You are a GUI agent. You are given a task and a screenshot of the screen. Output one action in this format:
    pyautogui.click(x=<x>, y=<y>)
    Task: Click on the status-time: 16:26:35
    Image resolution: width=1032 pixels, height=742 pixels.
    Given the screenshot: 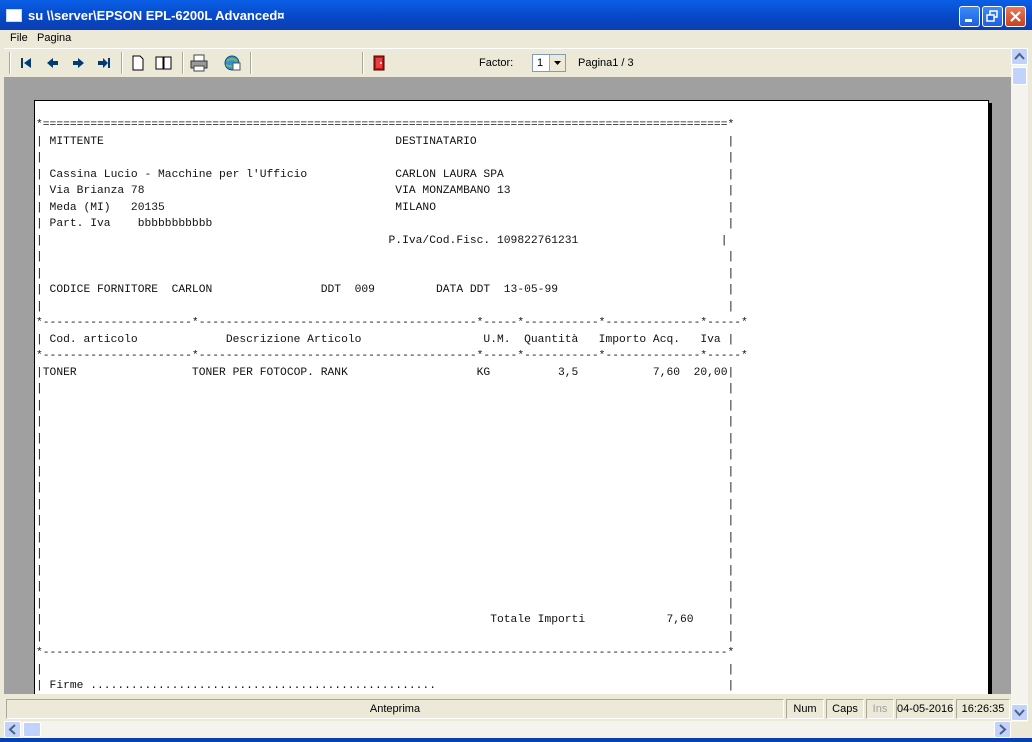 What is the action you would take?
    pyautogui.click(x=983, y=709)
    